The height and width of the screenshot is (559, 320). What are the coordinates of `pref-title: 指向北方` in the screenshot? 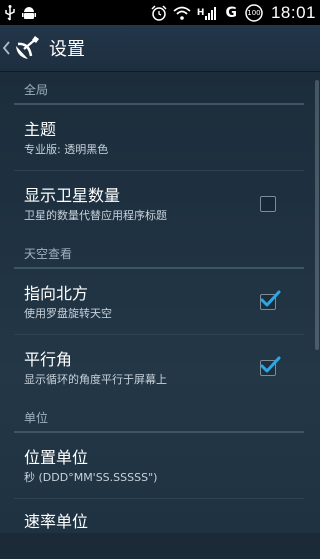 It's located at (56, 293).